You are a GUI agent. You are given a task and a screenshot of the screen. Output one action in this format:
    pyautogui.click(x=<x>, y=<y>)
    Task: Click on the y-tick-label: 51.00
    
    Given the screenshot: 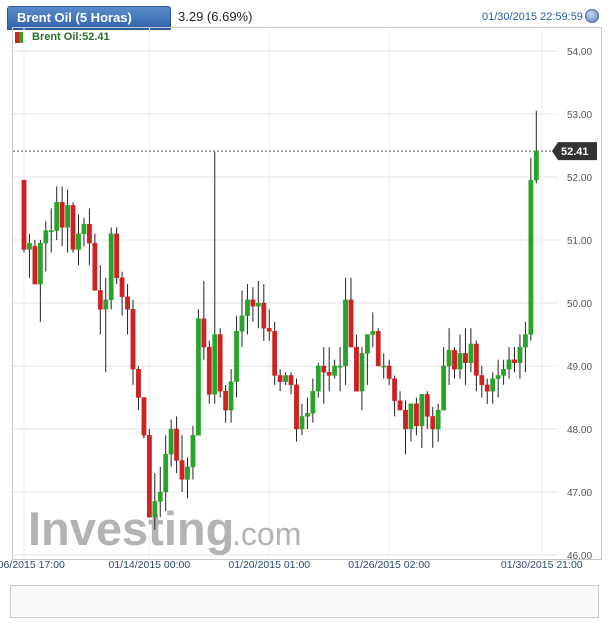 What is the action you would take?
    pyautogui.click(x=579, y=241)
    